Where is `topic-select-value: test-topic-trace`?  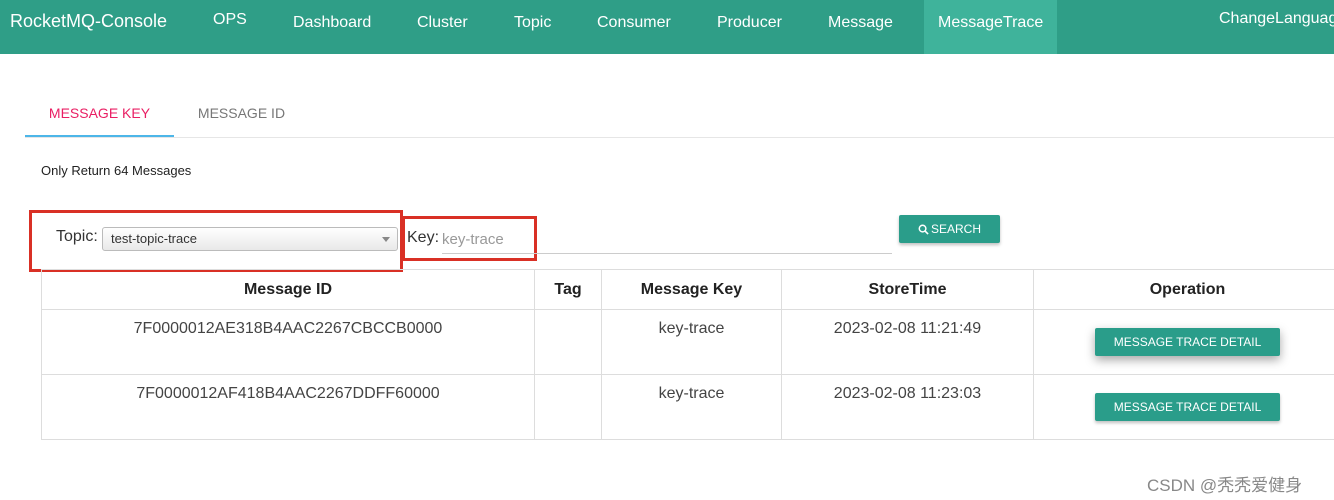
topic-select-value: test-topic-trace is located at coordinates (154, 238).